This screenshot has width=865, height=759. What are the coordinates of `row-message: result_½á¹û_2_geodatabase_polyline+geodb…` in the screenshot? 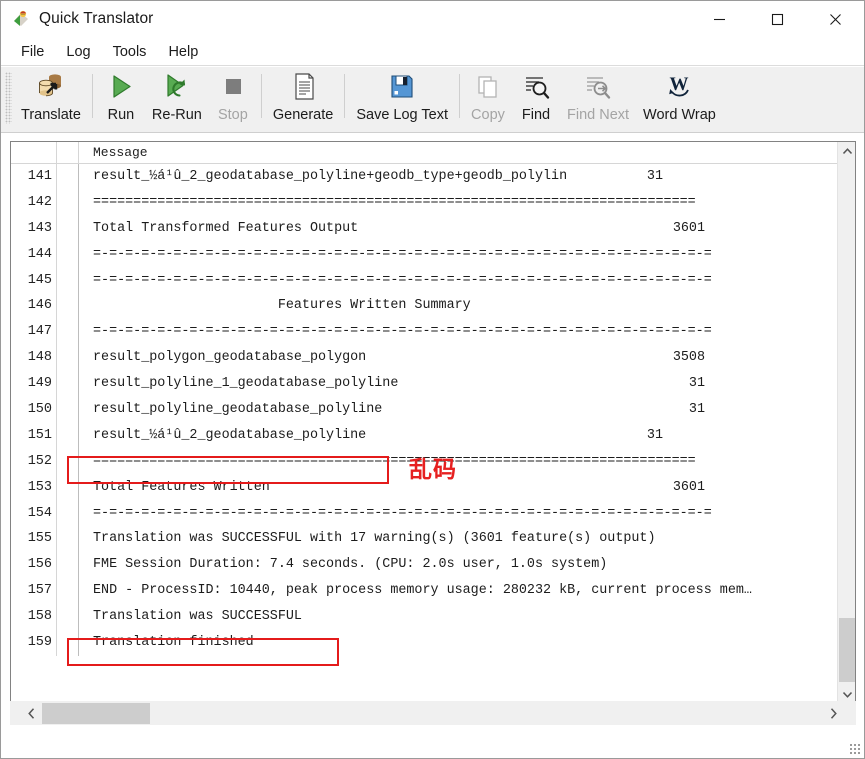 It's located at (330, 176).